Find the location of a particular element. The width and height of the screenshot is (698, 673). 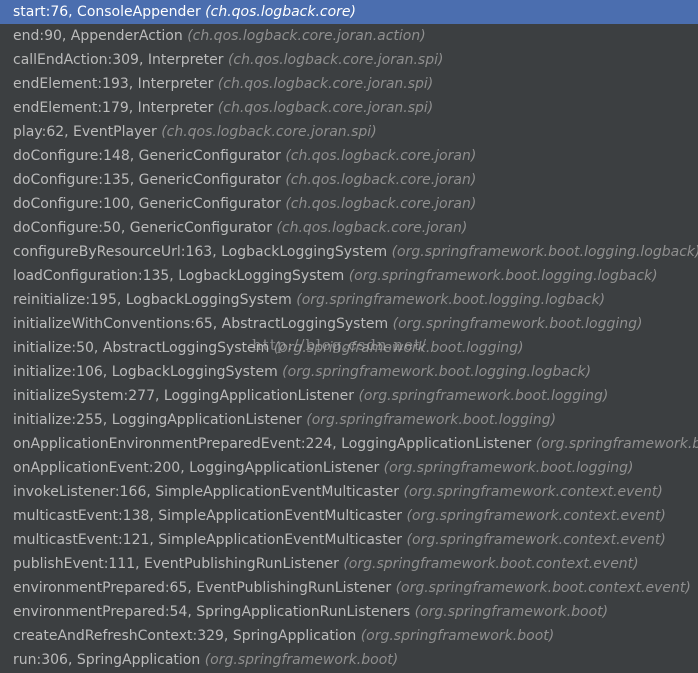

frame-method: endElement:179, Interpreter is located at coordinates (113, 108).